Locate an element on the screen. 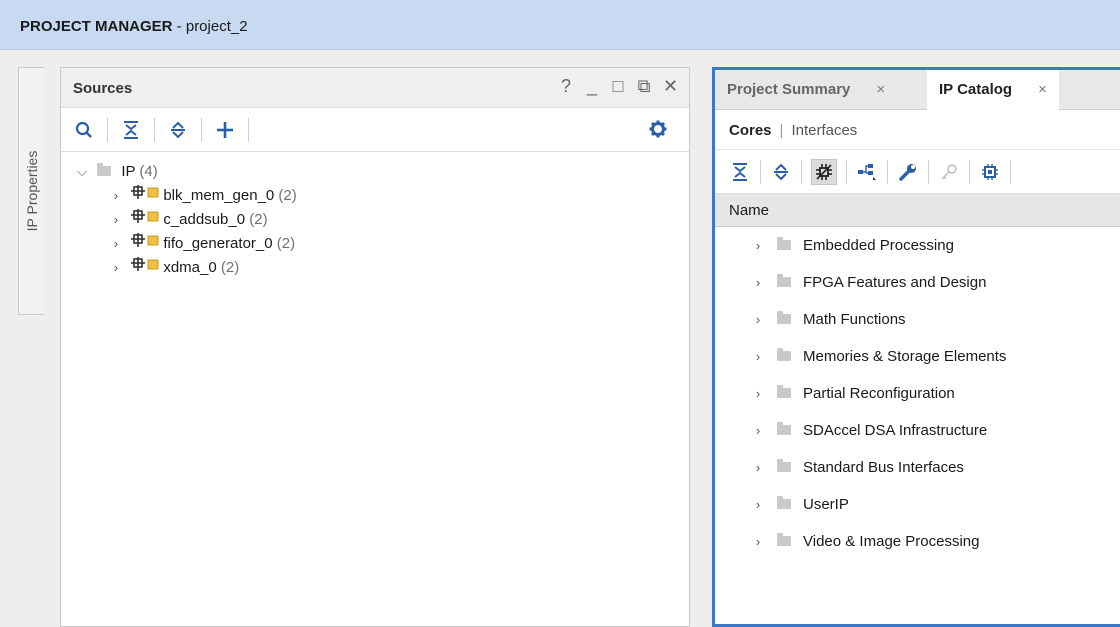 This screenshot has height=627, width=1120. chevron-down-icon: ⌵ is located at coordinates (82, 172).